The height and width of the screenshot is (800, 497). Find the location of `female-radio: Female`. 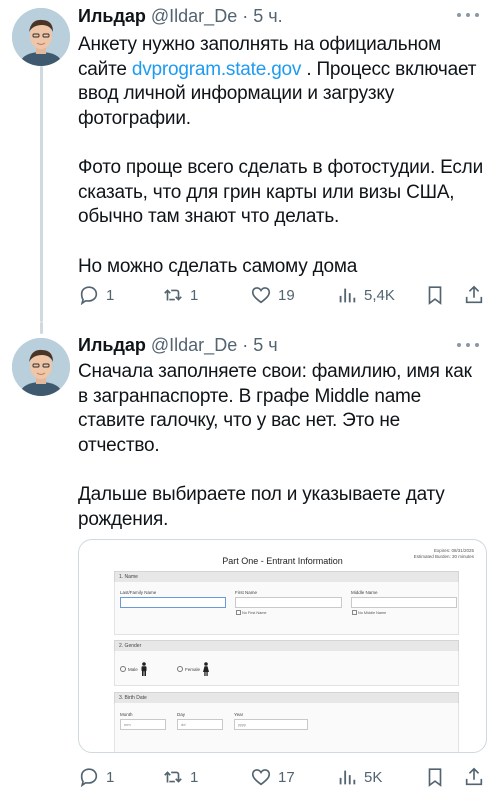

female-radio: Female is located at coordinates (193, 669).